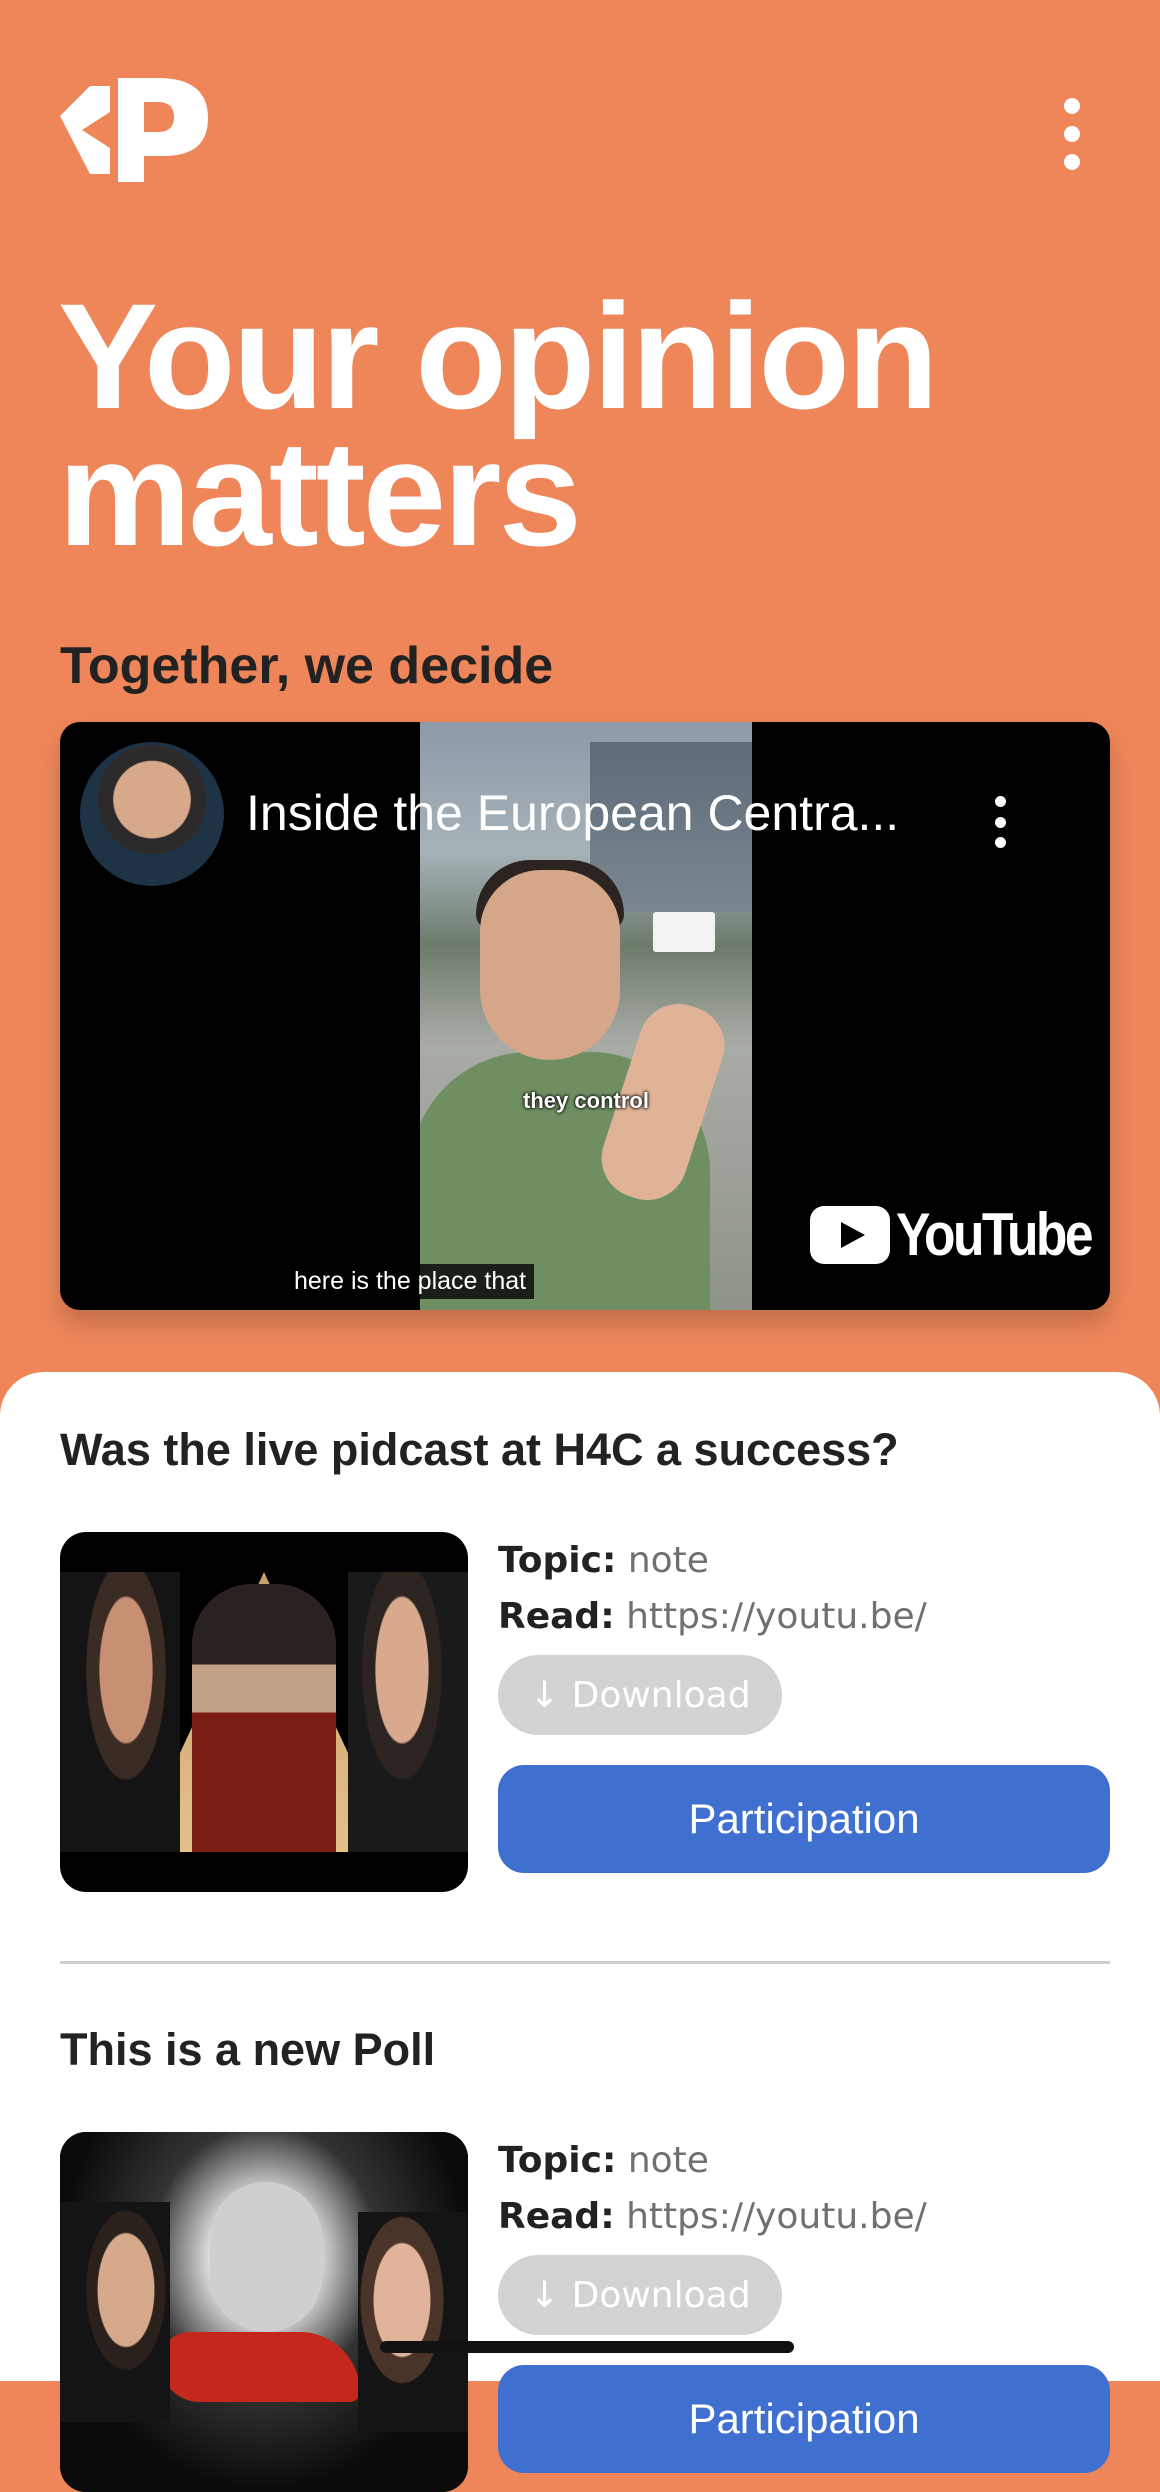  Describe the element at coordinates (134, 130) in the screenshot. I see `brand-logo-icon` at that location.